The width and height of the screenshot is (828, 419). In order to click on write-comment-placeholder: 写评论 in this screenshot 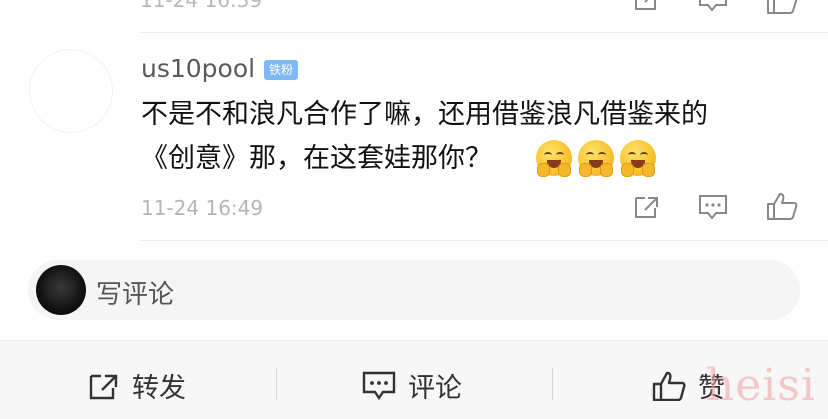, I will do `click(135, 292)`.